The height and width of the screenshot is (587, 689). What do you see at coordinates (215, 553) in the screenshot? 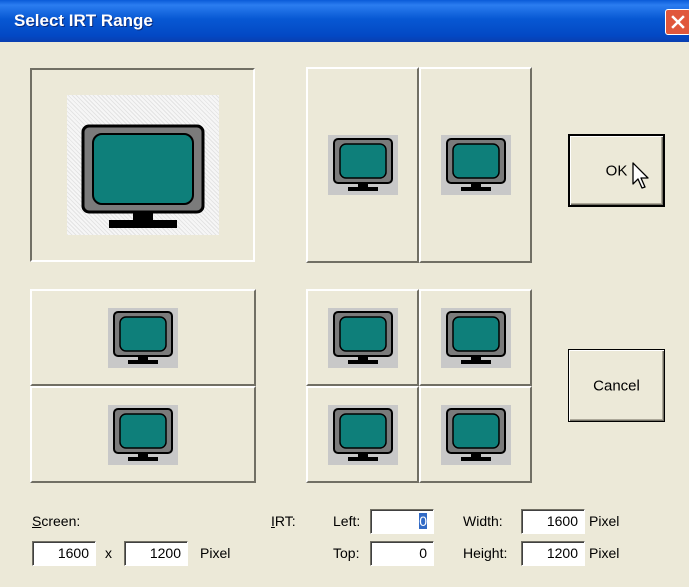
I see `screen-unit-label: Pixel` at bounding box center [215, 553].